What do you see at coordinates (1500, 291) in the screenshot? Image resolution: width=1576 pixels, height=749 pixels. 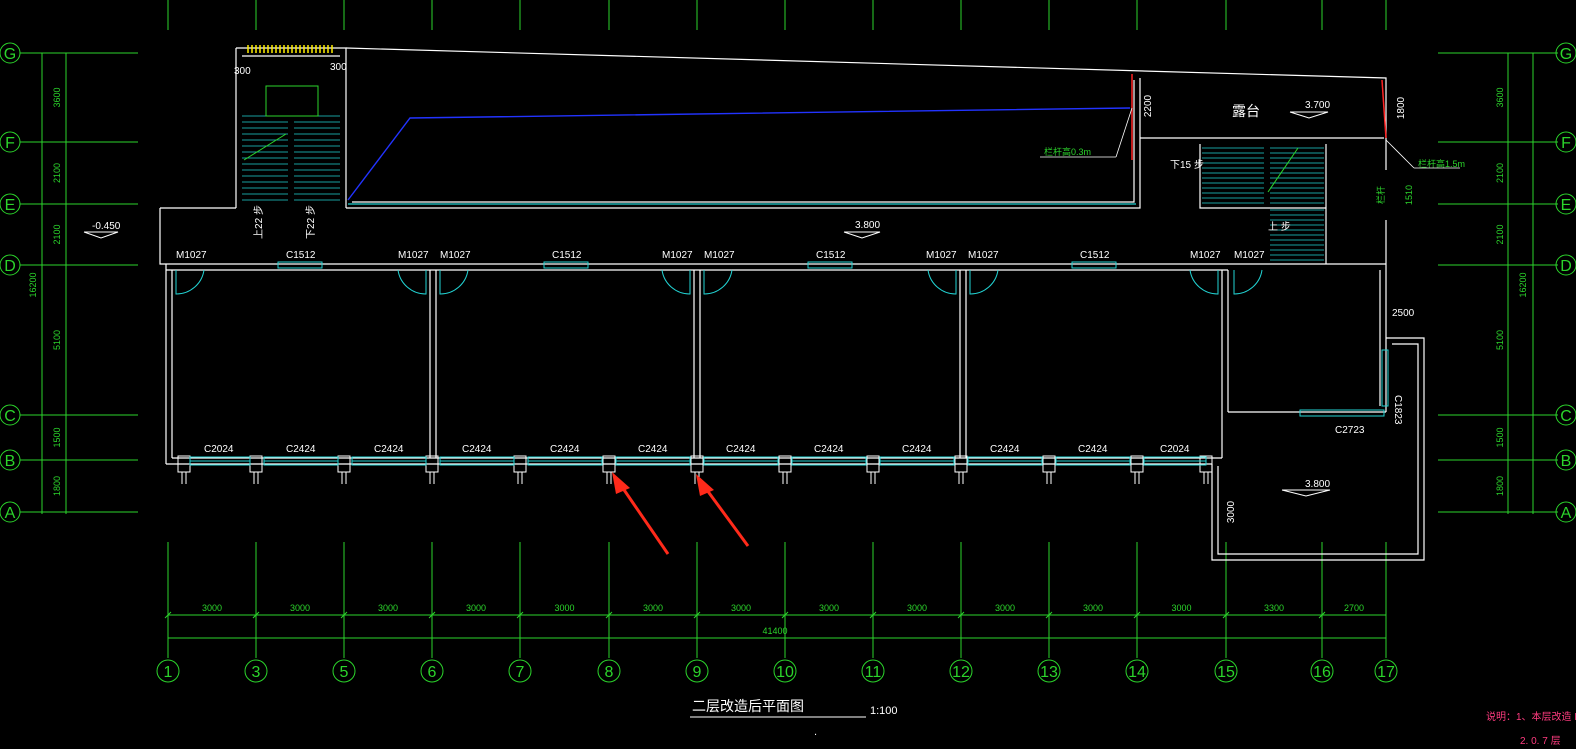 I see `right-dimension-labels: 3600 2100 2100 5100 1500 1800` at bounding box center [1500, 291].